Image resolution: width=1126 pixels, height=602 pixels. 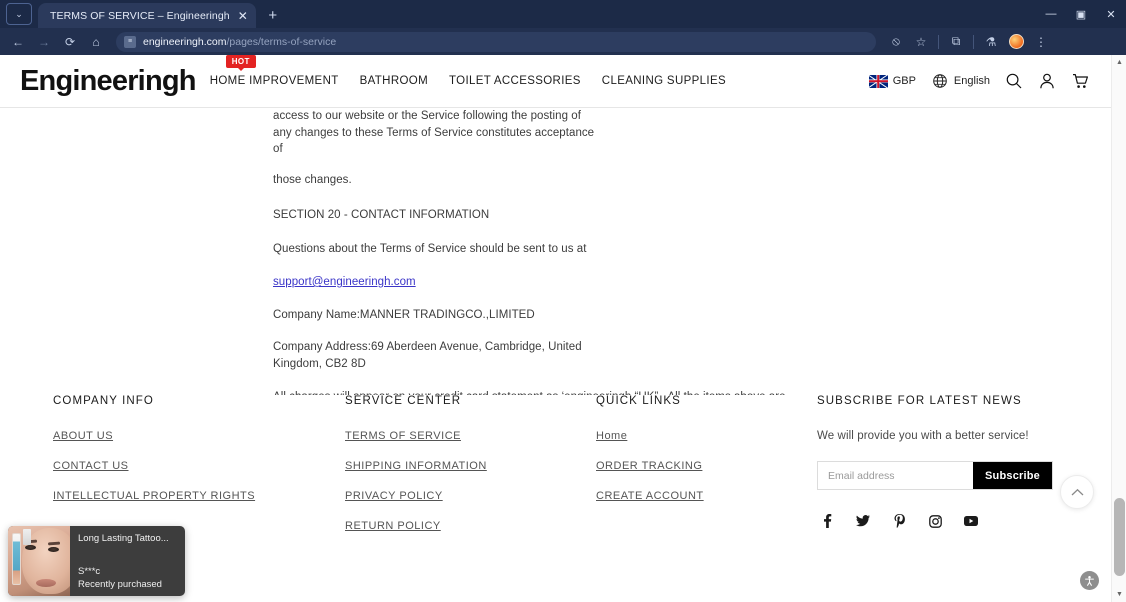 What do you see at coordinates (199, 496) in the screenshot?
I see `footer-link-ip-rights: INTELLECTUAL PROPERTY RIGHTS` at bounding box center [199, 496].